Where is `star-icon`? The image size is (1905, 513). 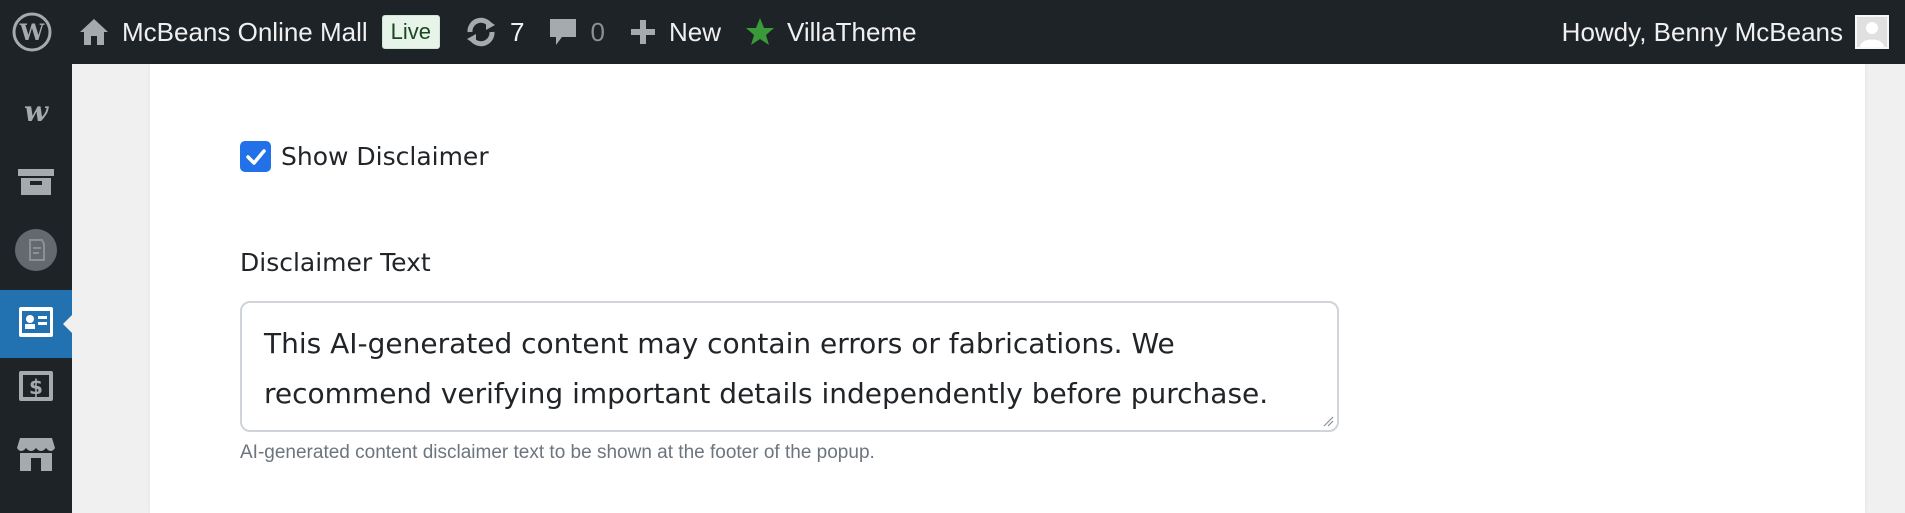
star-icon is located at coordinates (760, 32).